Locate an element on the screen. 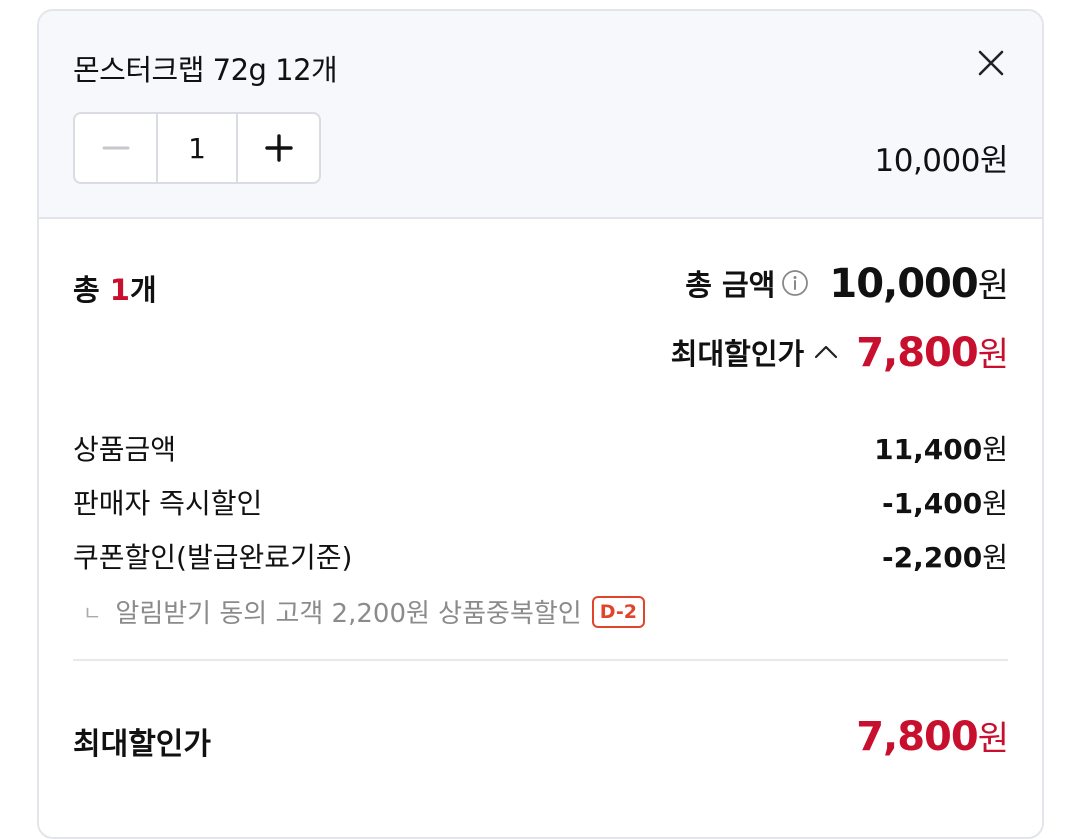 Image resolution: width=1080 pixels, height=839 pixels. option-price: 10,000원 is located at coordinates (941, 161).